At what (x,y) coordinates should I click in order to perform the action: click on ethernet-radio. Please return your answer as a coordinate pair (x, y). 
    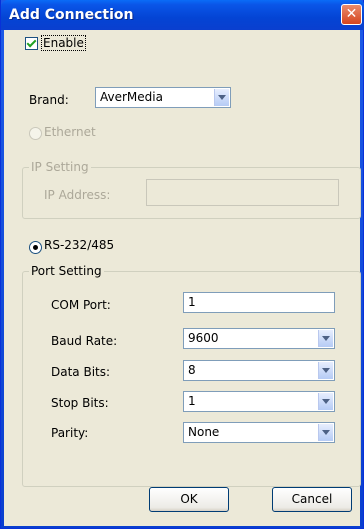
    Looking at the image, I should click on (35, 133).